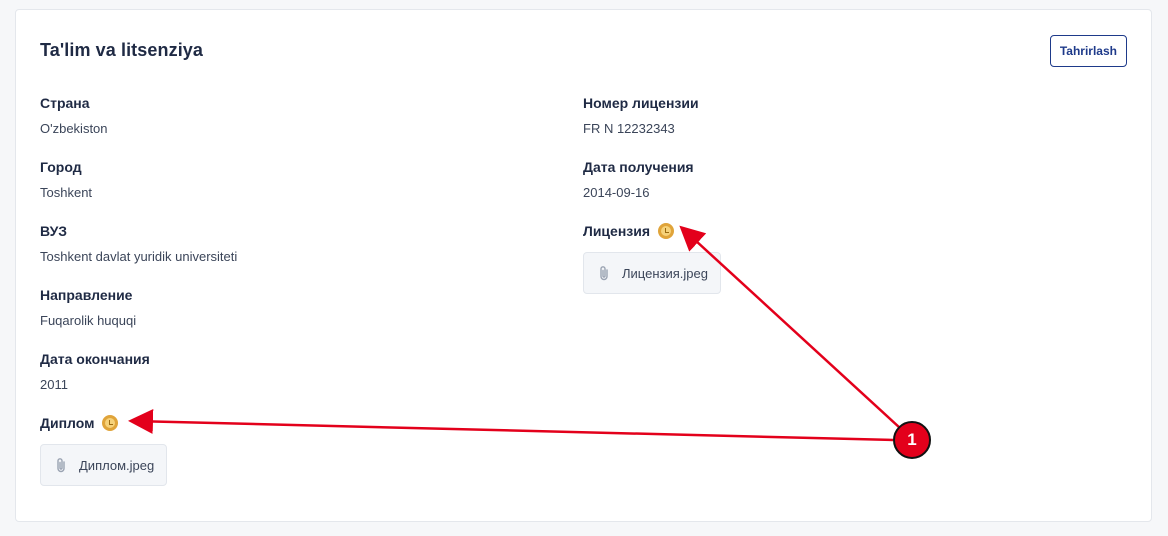 This screenshot has height=536, width=1168. I want to click on issue-date-field: Дата получения 2014-09-16, so click(652, 190).